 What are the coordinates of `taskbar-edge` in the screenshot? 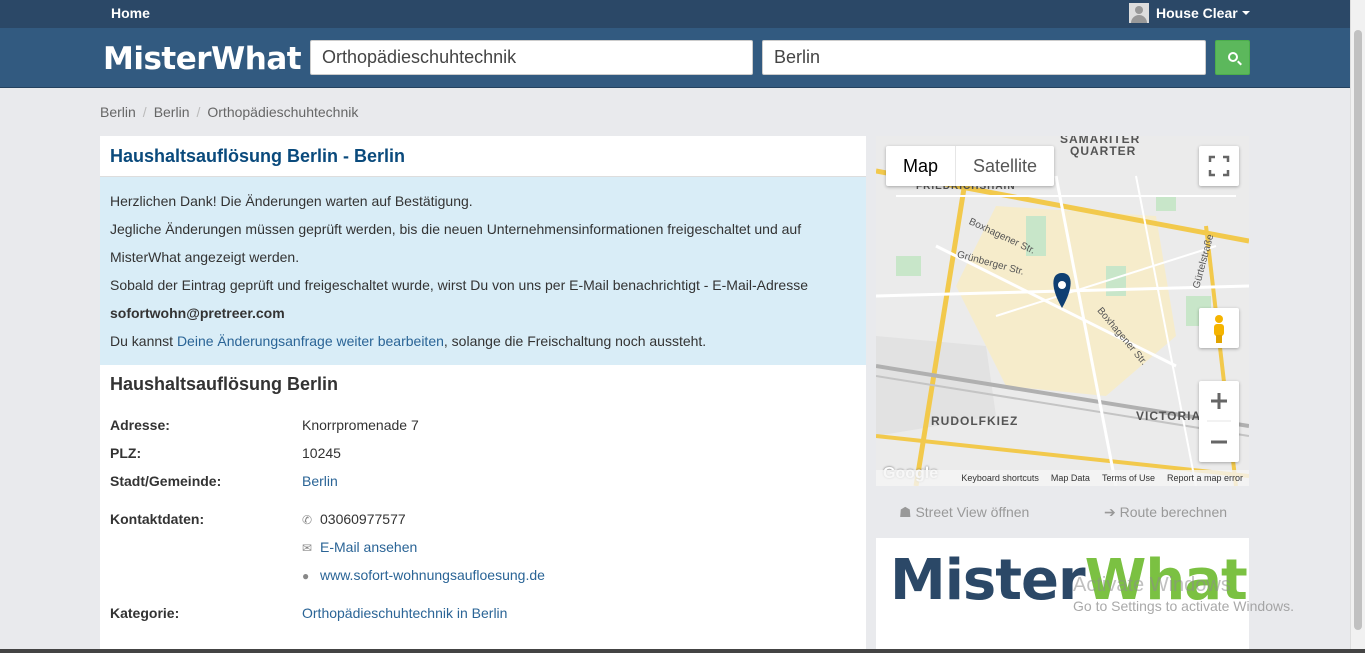 It's located at (682, 651).